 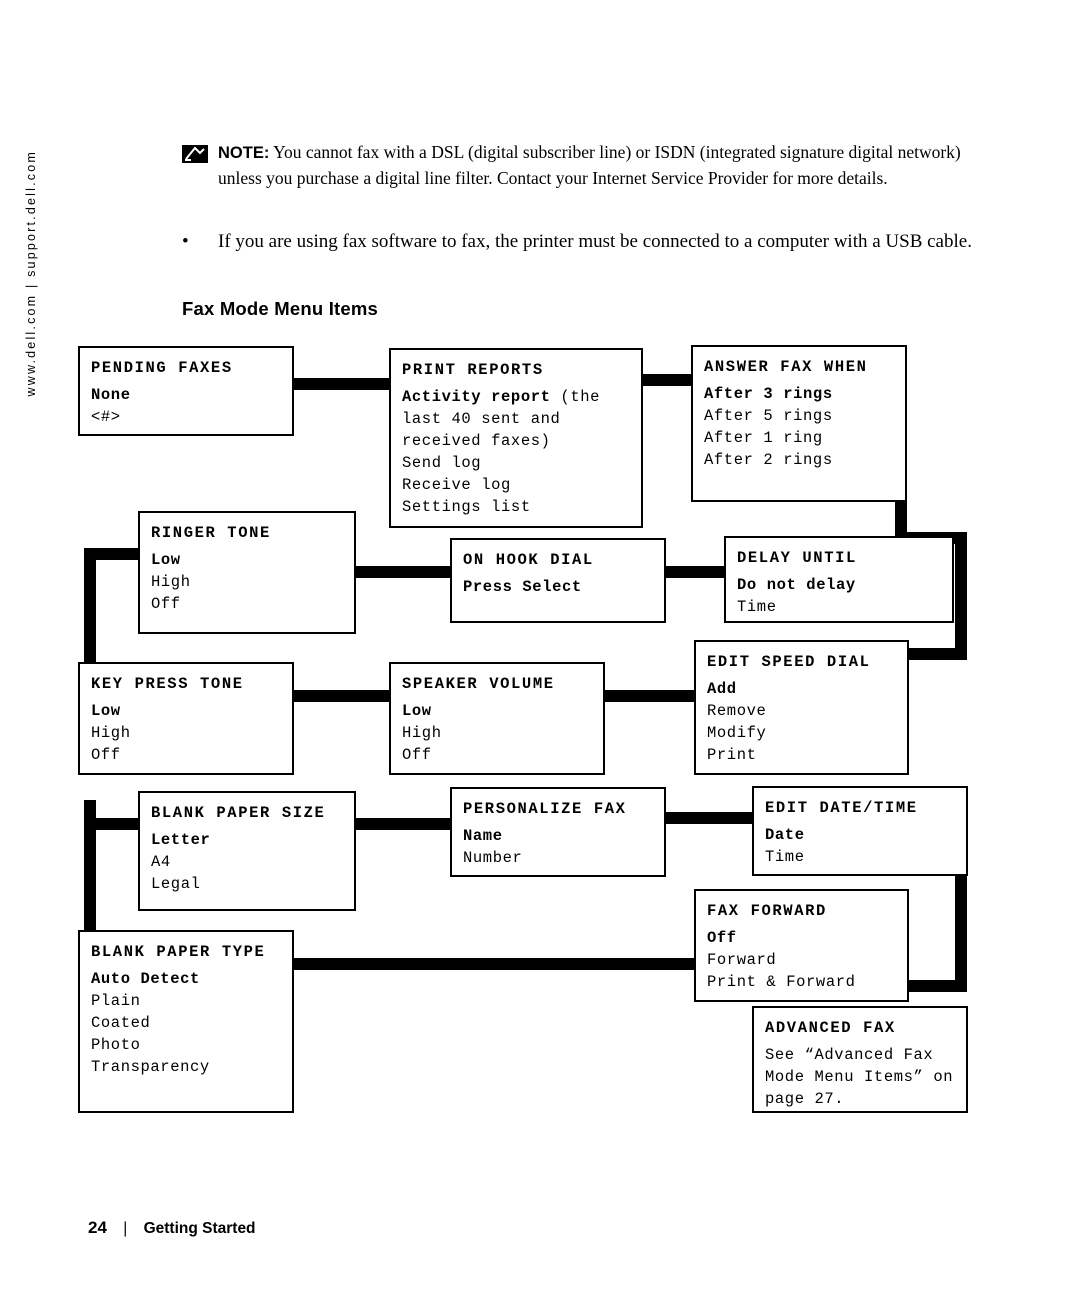 I want to click on menu-option-default: Date, so click(x=860, y=835).